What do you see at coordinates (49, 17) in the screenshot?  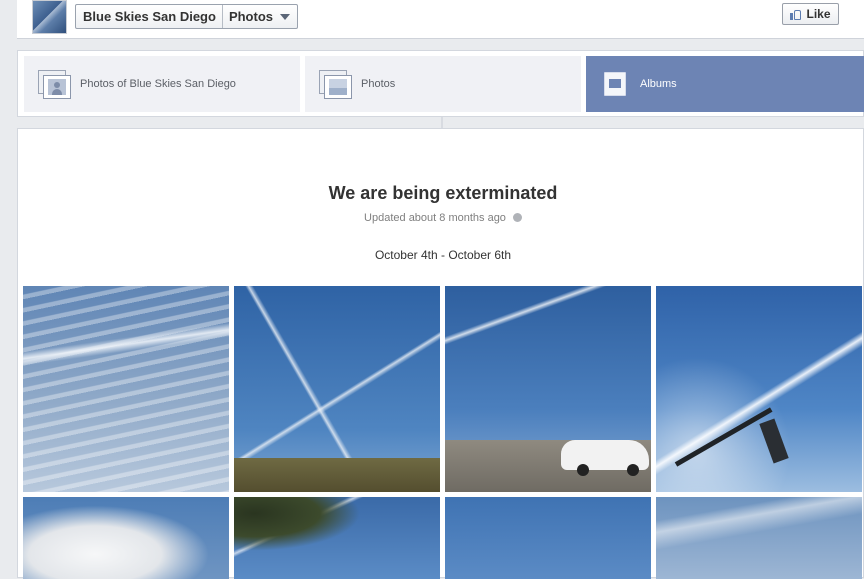 I see `page-profile-thumbnail` at bounding box center [49, 17].